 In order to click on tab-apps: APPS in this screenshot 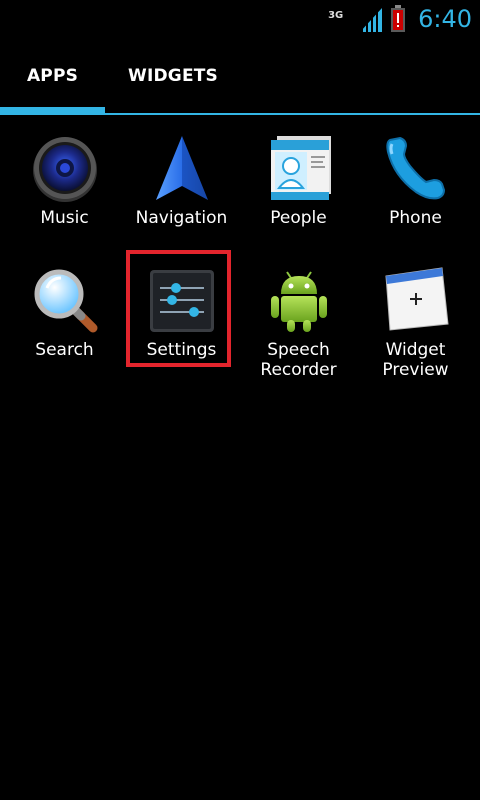, I will do `click(52, 76)`.